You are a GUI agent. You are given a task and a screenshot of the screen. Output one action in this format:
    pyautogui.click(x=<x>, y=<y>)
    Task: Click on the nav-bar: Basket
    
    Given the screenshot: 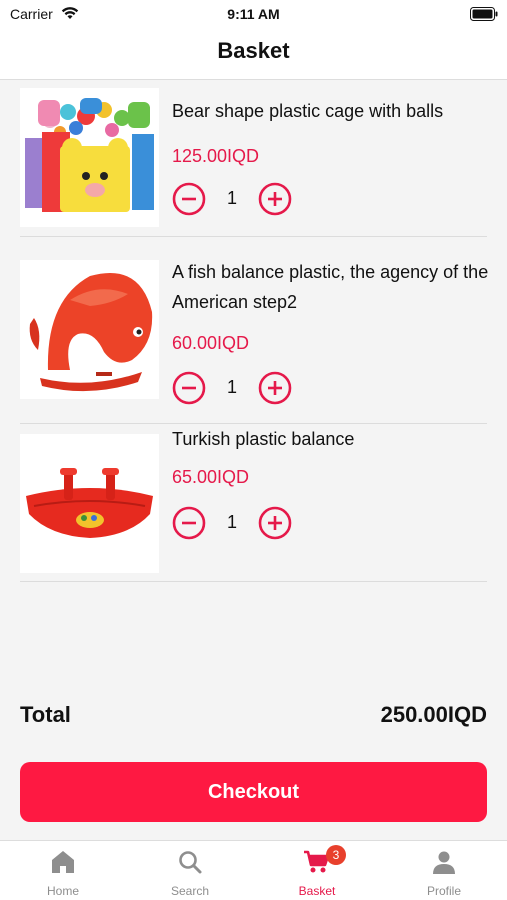 What is the action you would take?
    pyautogui.click(x=253, y=54)
    